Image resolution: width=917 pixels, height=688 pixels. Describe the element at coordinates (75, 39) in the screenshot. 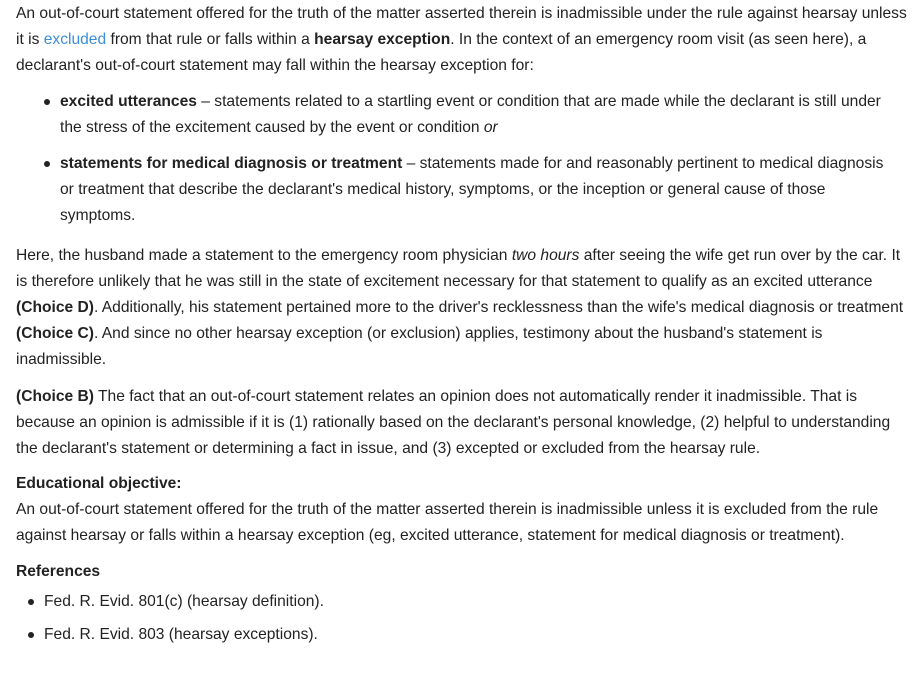

I see `excluded-link: excluded` at that location.